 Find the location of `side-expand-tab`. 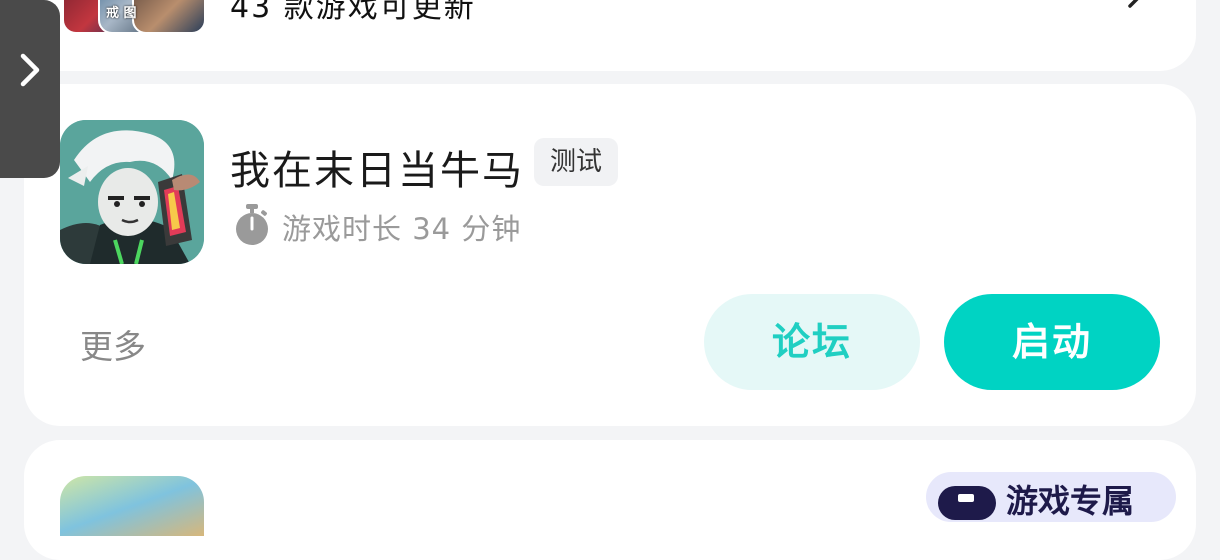

side-expand-tab is located at coordinates (30, 89).